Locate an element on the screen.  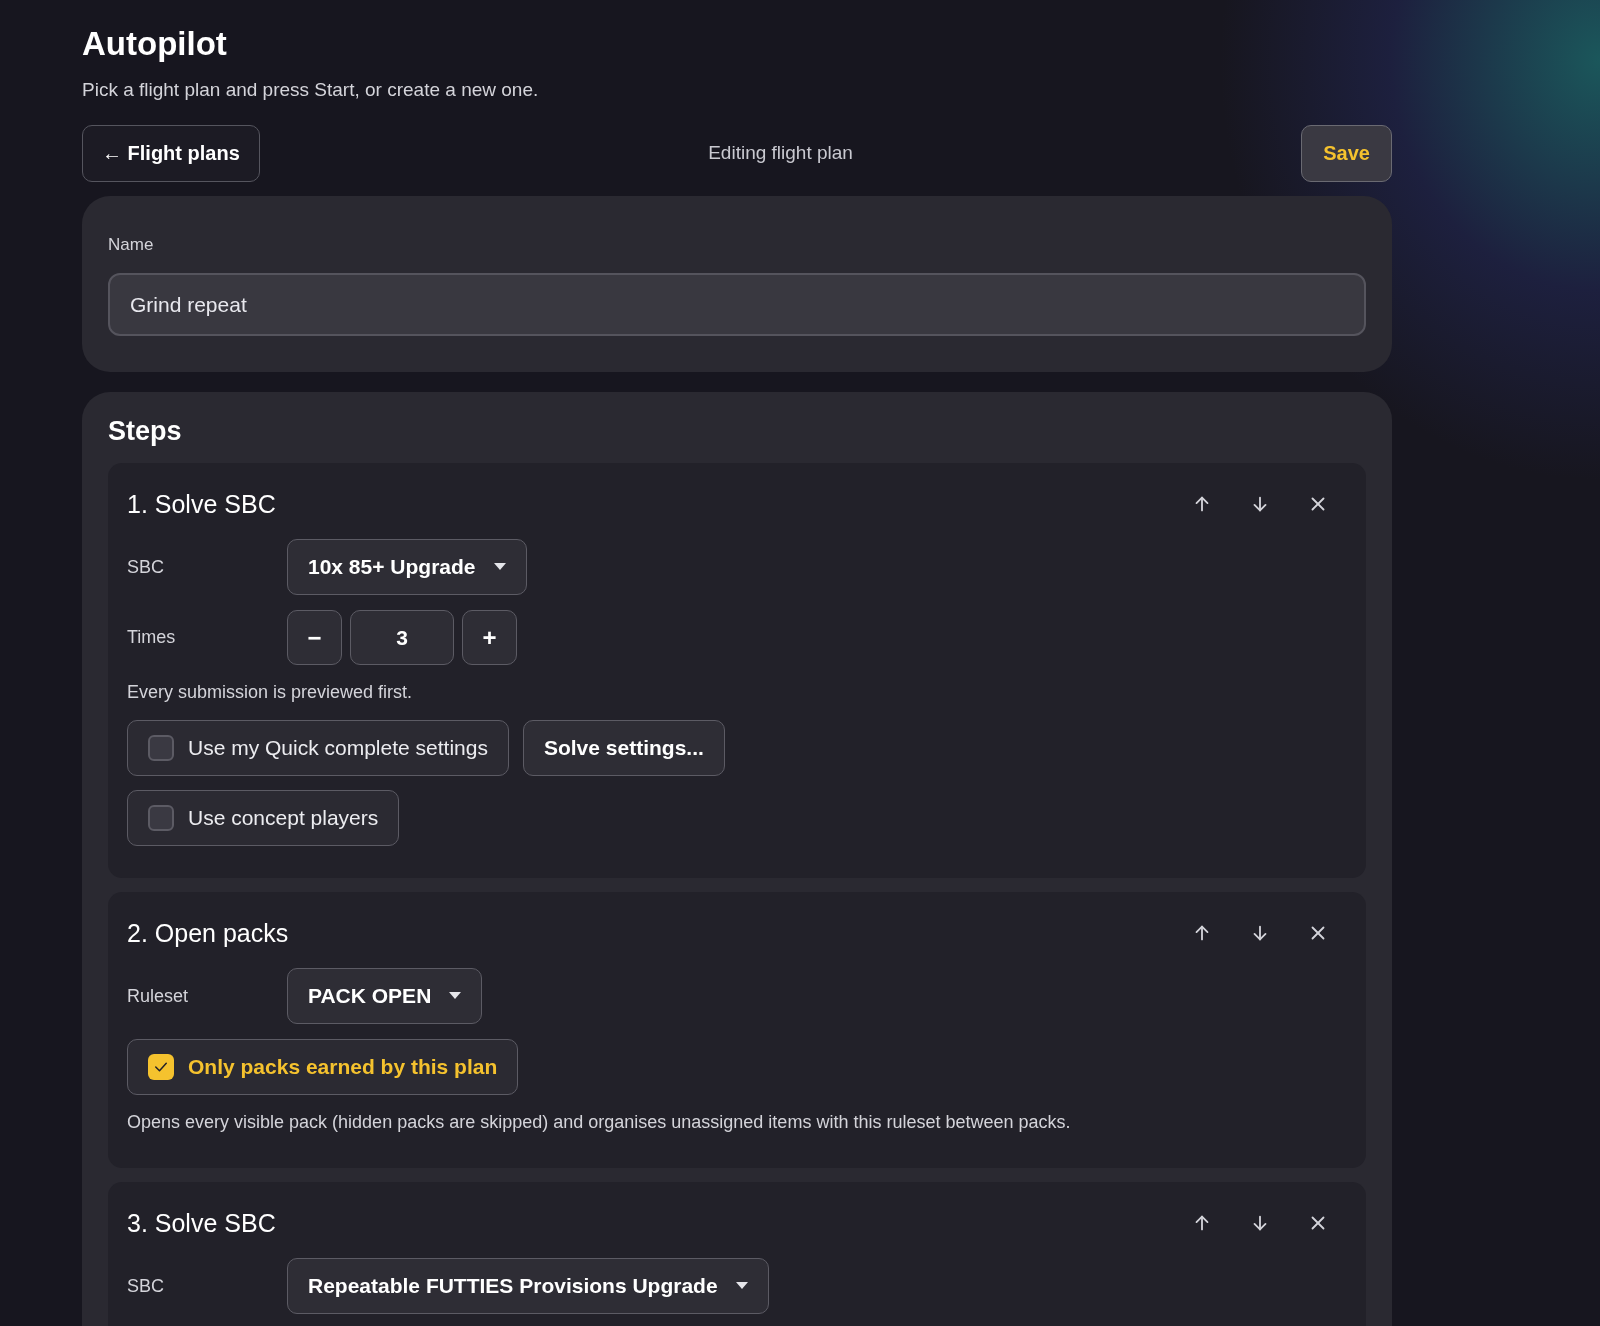
checkbox-option: Only packs earned by this plan is located at coordinates (323, 1067).